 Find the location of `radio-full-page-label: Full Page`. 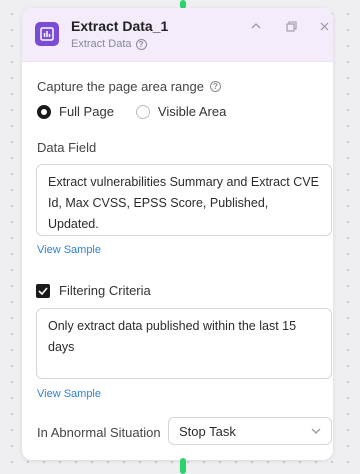

radio-full-page-label: Full Page is located at coordinates (86, 111).